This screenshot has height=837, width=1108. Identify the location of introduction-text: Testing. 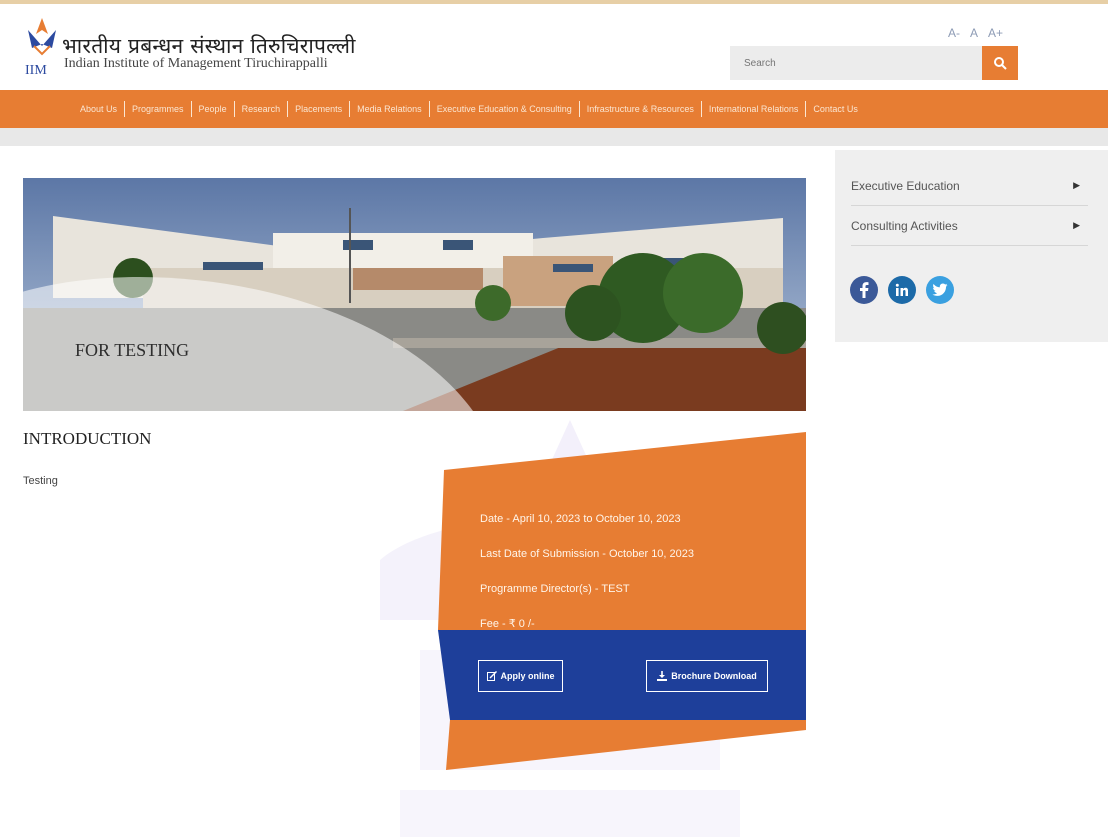
(40, 481).